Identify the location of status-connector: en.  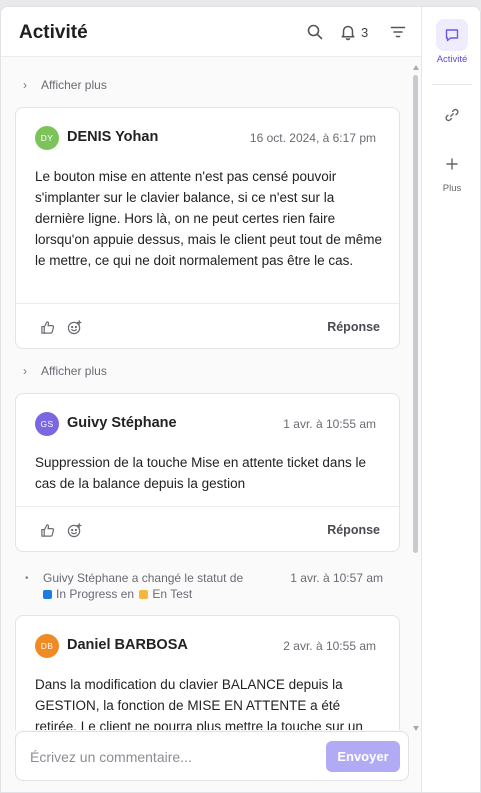
(127, 594).